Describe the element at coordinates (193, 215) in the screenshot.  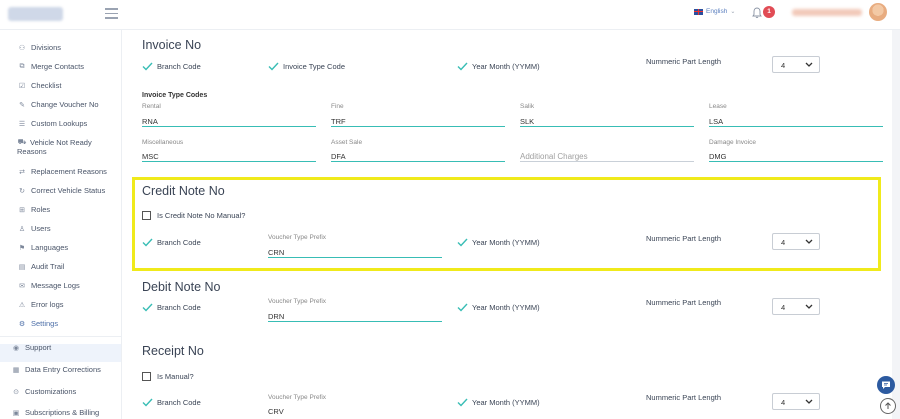
I see `credit-manual-checkbox: Is Credit Note No Manual?` at that location.